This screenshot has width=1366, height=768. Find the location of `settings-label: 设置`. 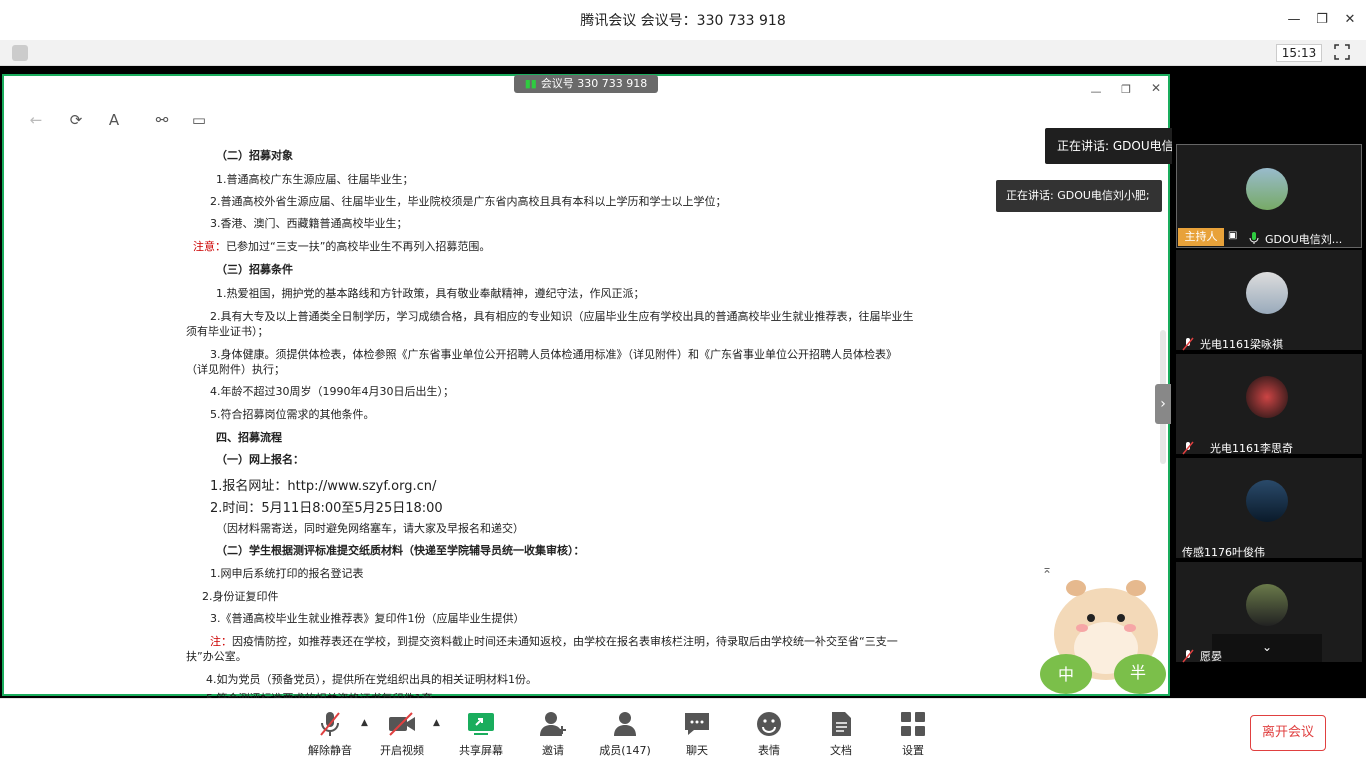

settings-label: 设置 is located at coordinates (913, 750).